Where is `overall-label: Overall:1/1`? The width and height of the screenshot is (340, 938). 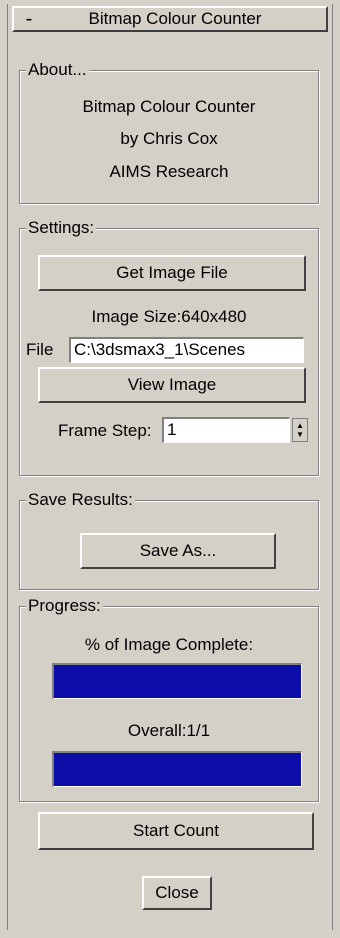 overall-label: Overall:1/1 is located at coordinates (169, 730).